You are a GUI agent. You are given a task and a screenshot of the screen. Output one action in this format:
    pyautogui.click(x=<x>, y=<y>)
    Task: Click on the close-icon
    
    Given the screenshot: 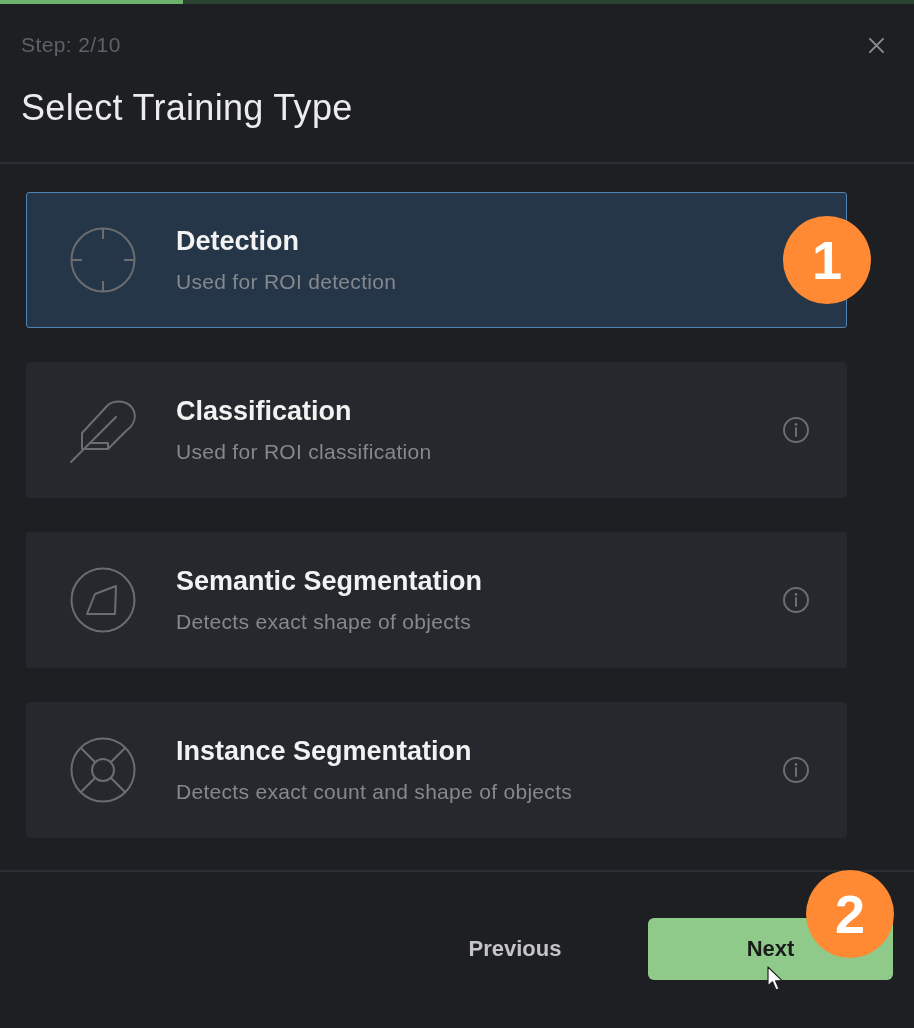 What is the action you would take?
    pyautogui.click(x=876, y=45)
    